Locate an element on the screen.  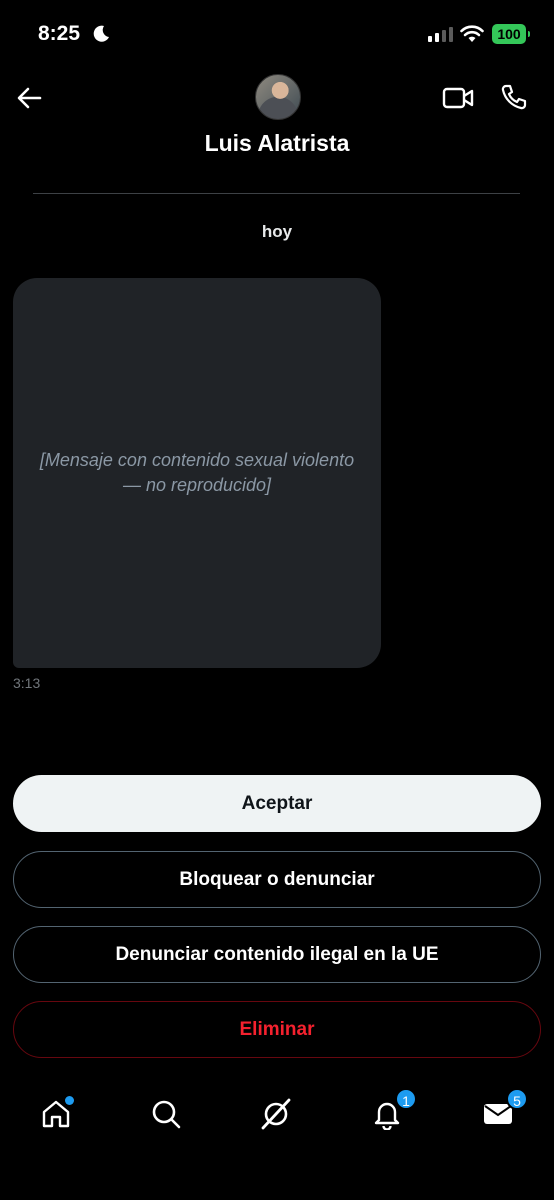
day-separator: hoy is located at coordinates (277, 231).